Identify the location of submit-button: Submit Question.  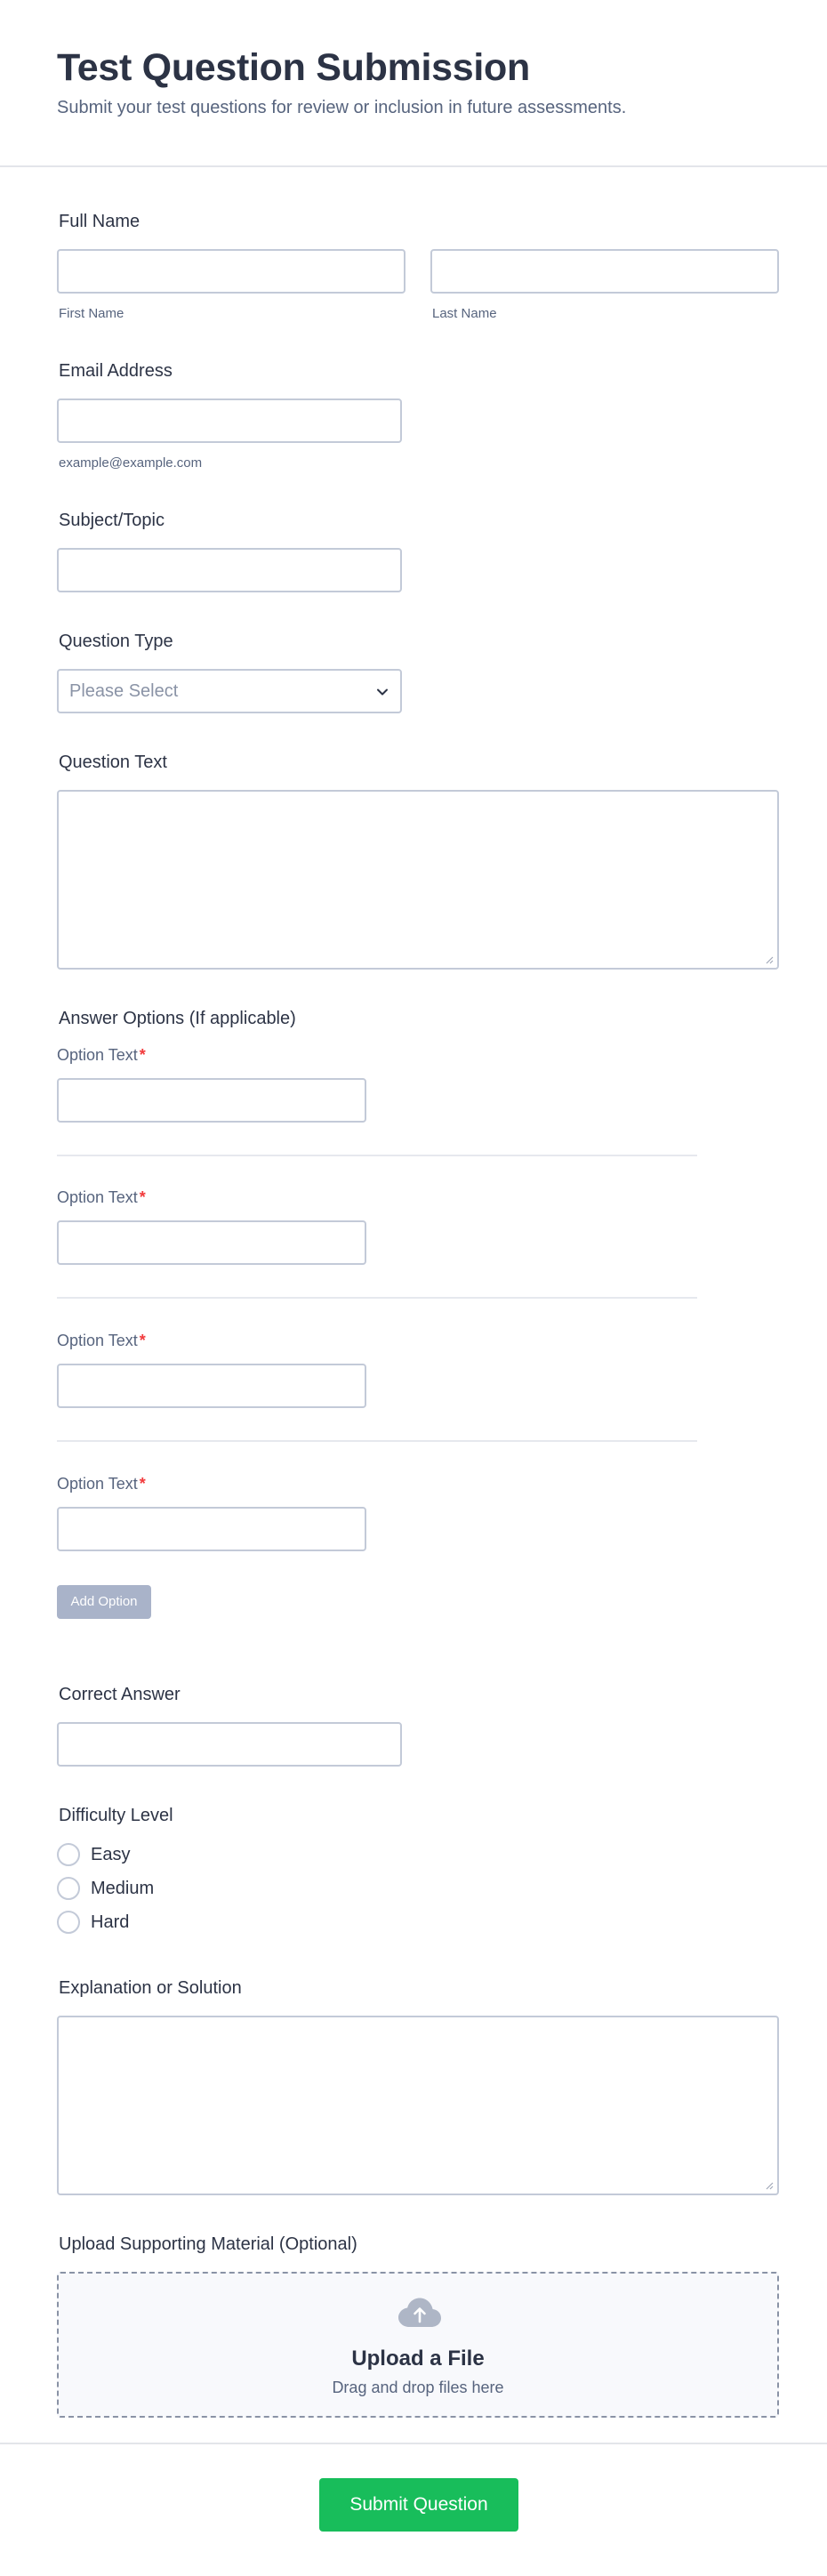
(419, 2505).